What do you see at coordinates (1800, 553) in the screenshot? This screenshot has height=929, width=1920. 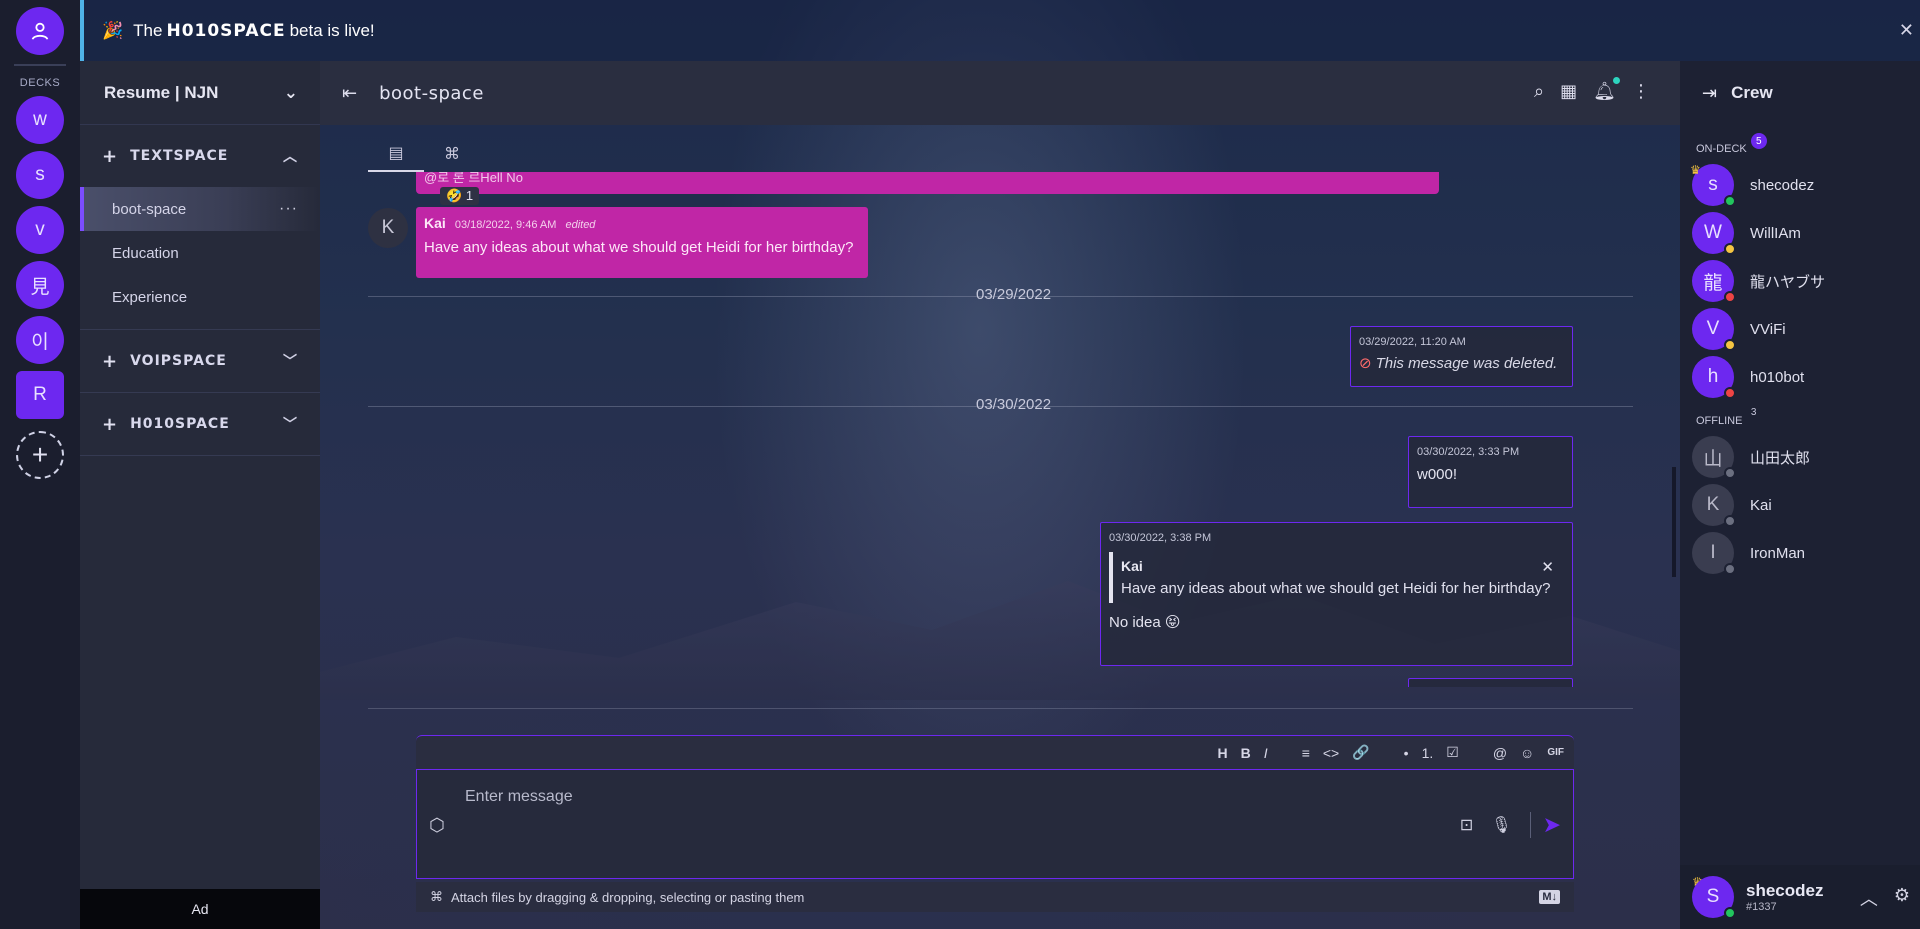 I see `crew-member: I IronMan` at bounding box center [1800, 553].